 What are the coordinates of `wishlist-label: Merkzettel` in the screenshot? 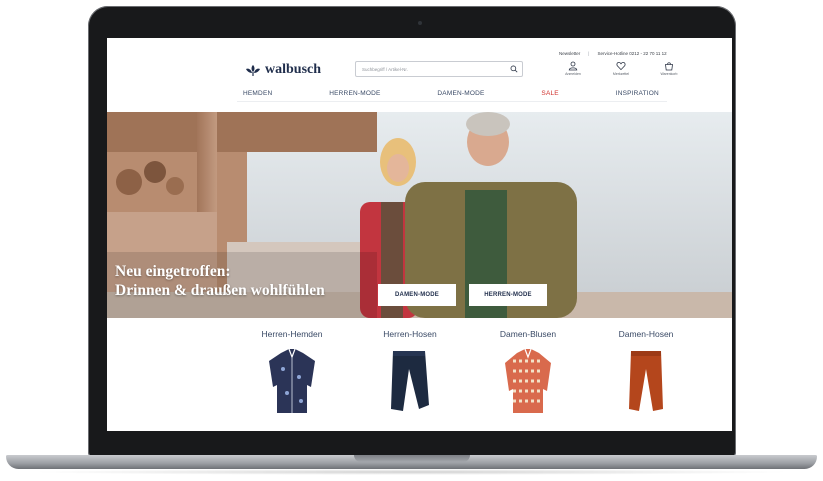 It's located at (621, 74).